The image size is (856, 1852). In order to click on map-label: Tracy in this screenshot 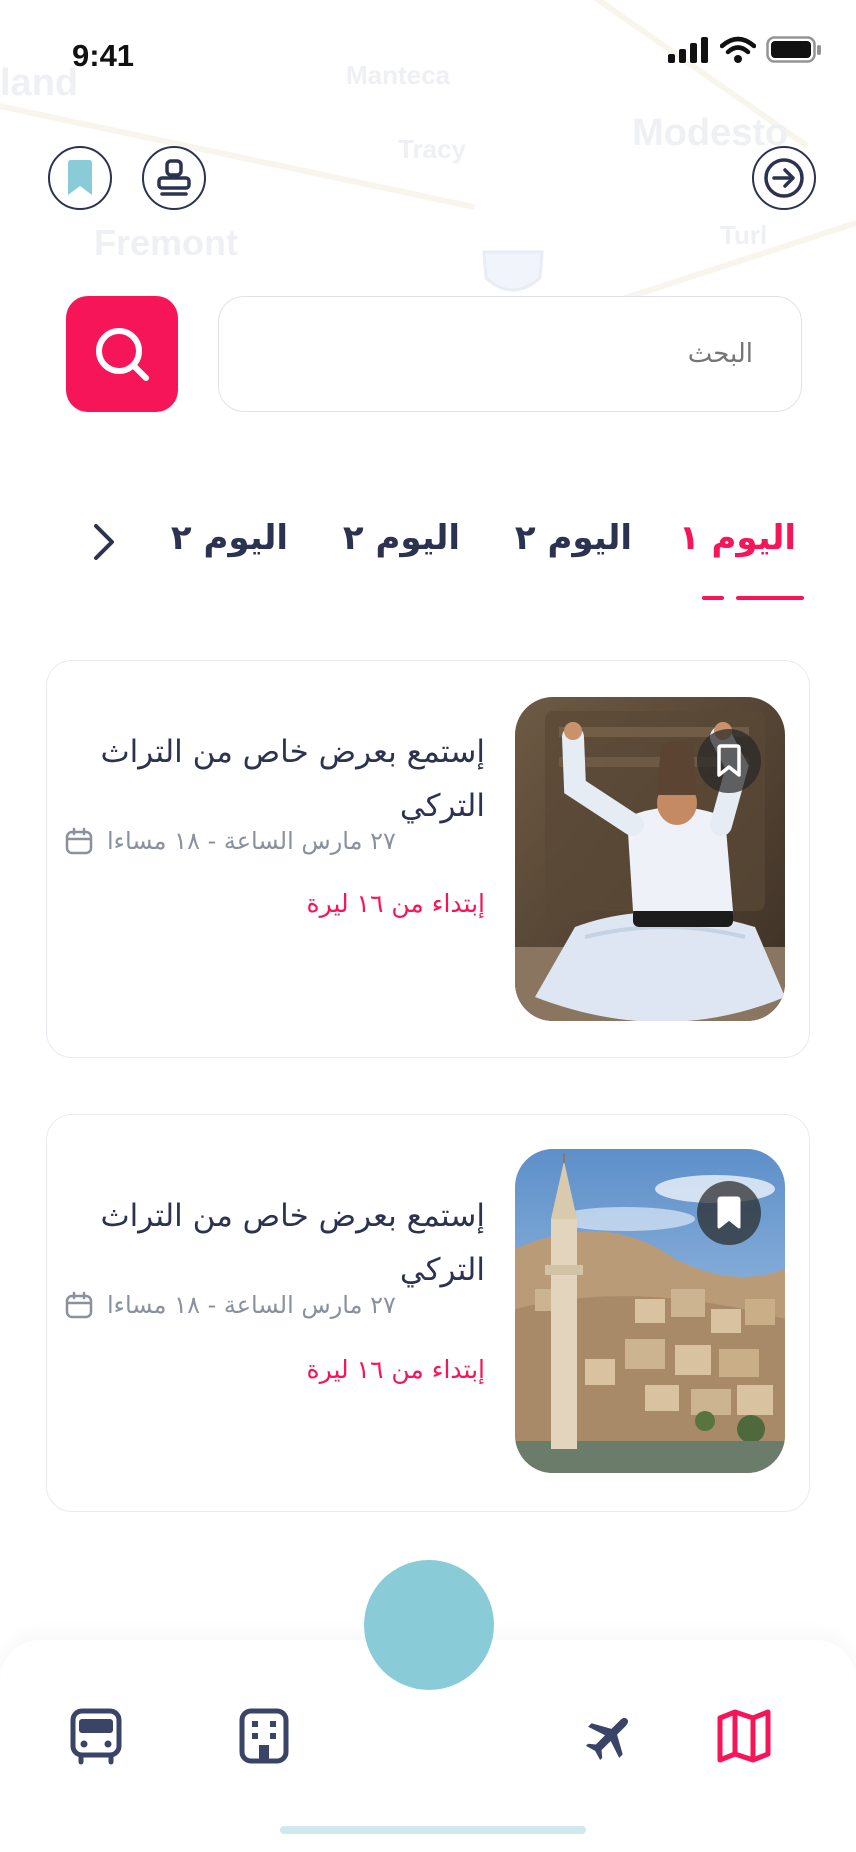, I will do `click(432, 149)`.